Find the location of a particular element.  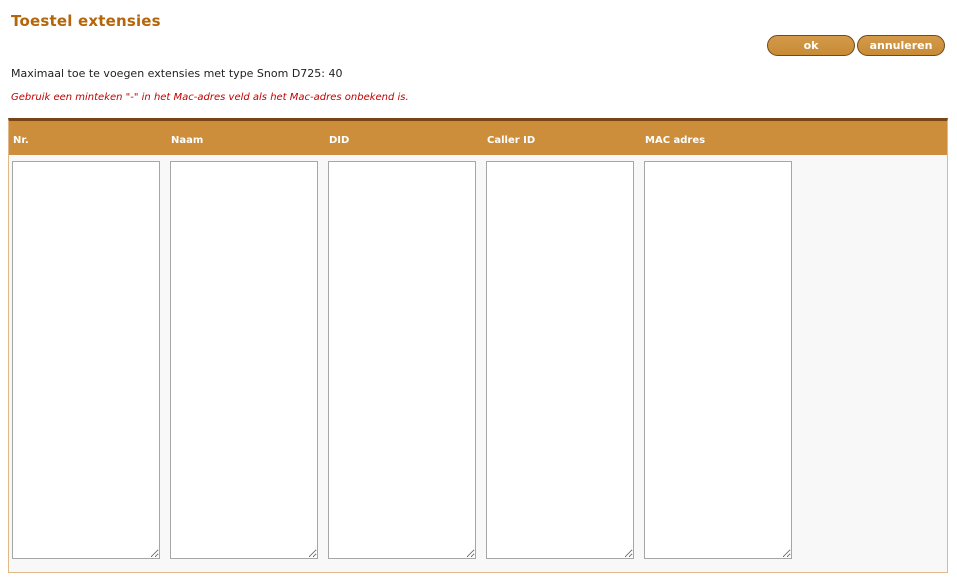

column-header-did: DID is located at coordinates (339, 140).